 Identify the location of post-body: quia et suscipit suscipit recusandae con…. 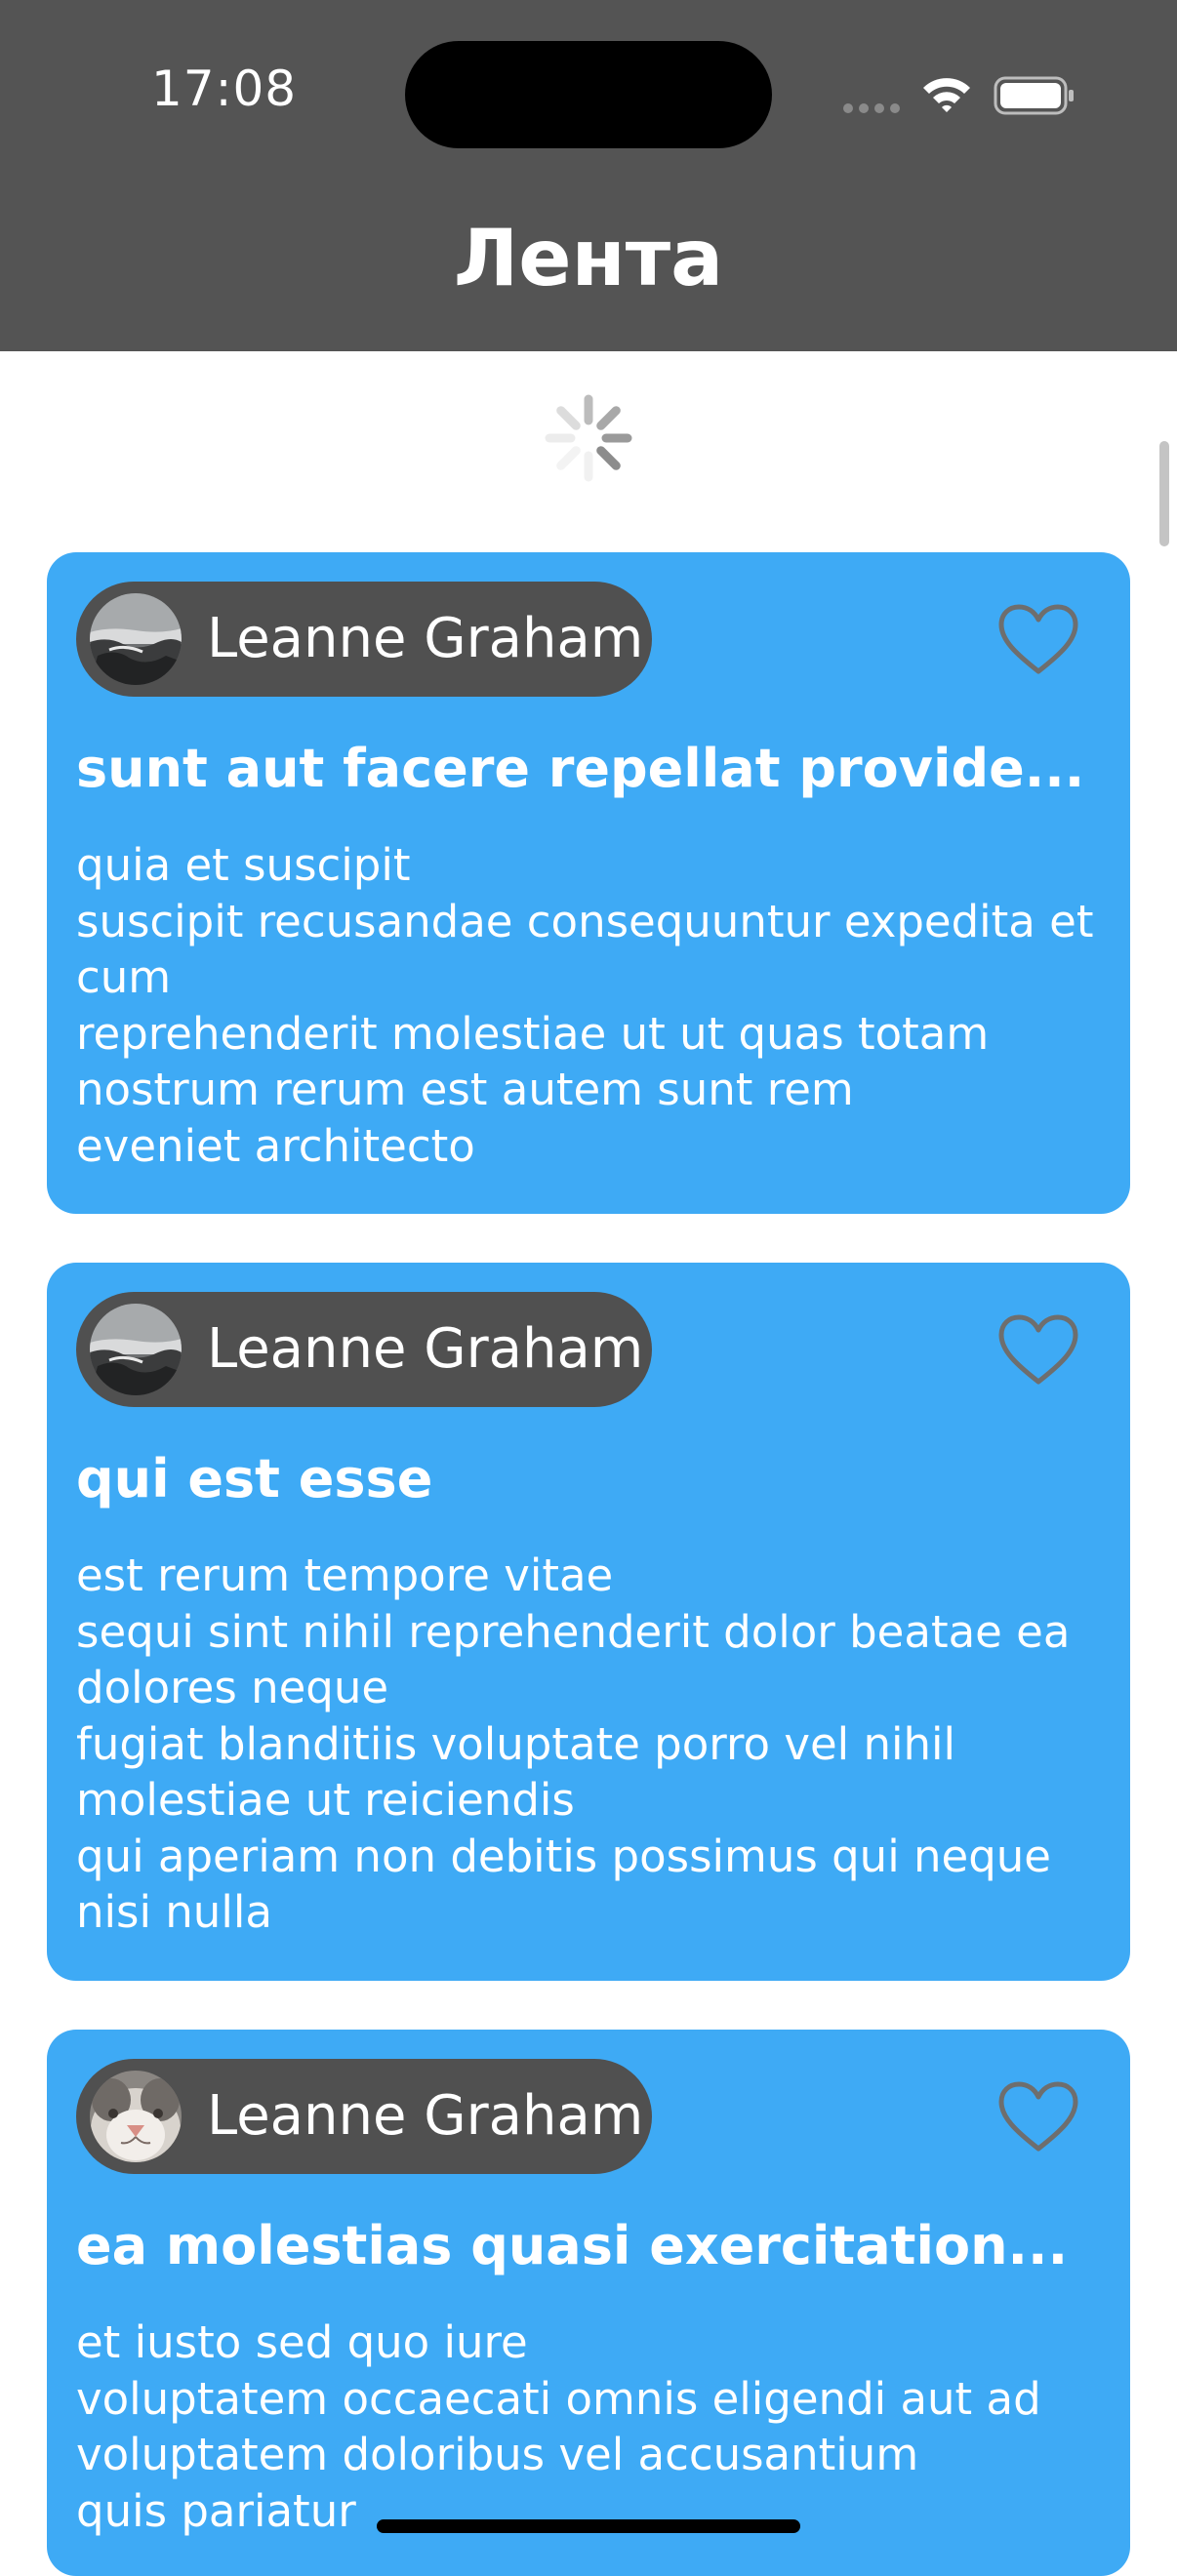
(585, 1006).